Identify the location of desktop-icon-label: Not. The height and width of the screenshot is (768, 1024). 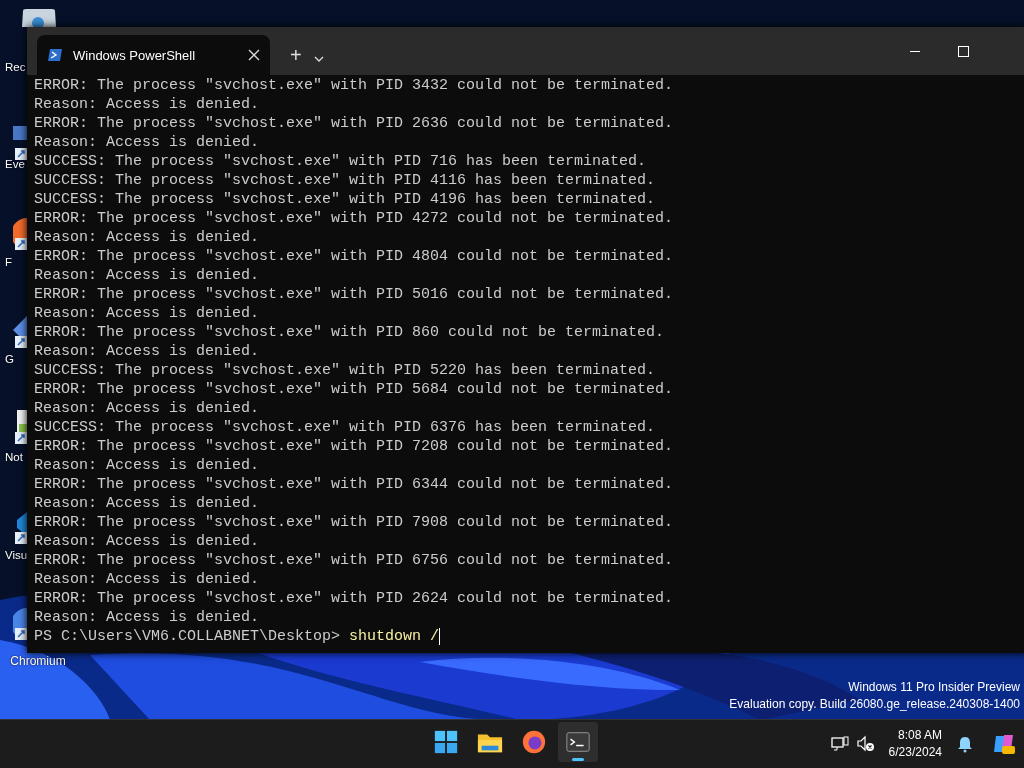
(14, 457).